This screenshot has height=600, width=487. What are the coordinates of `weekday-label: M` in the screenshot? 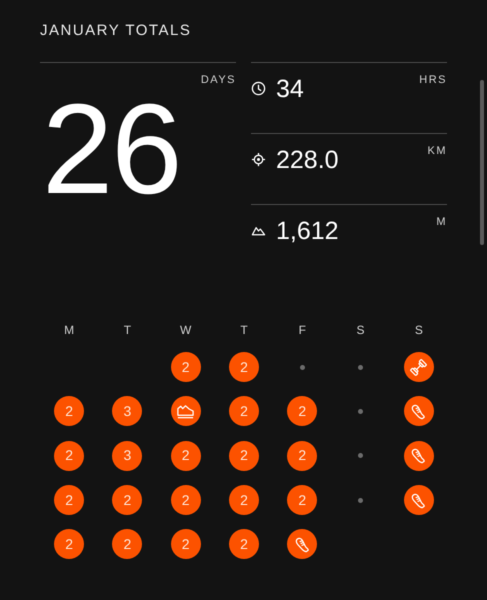 It's located at (69, 330).